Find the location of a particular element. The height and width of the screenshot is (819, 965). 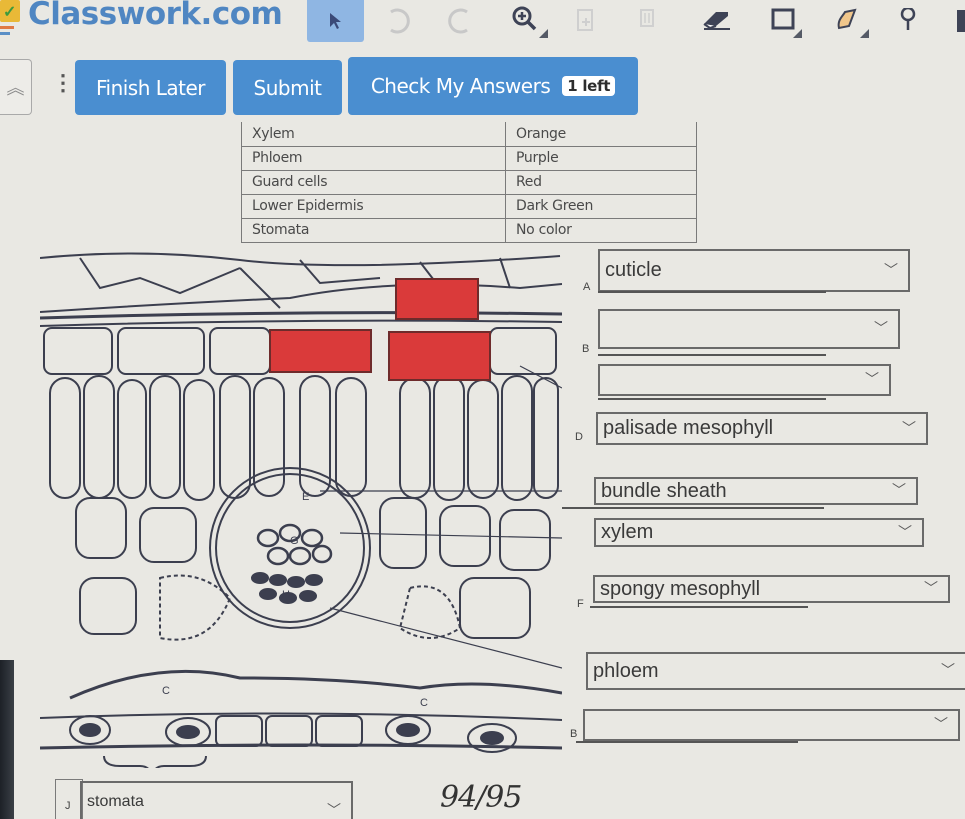

part-cell: Xylem is located at coordinates (373, 134).